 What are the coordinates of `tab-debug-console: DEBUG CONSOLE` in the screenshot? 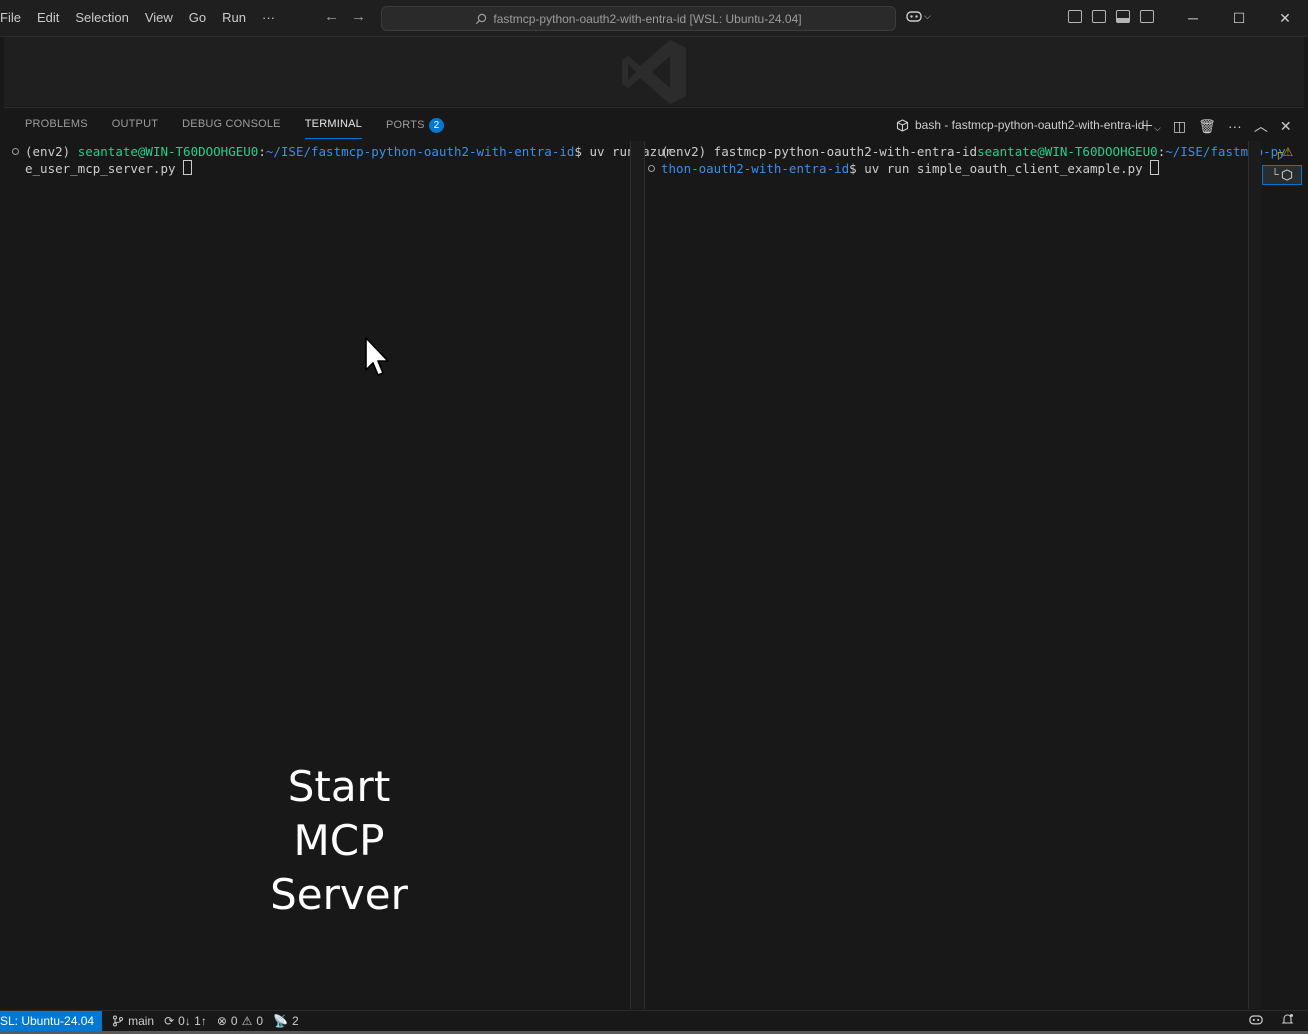 It's located at (231, 128).